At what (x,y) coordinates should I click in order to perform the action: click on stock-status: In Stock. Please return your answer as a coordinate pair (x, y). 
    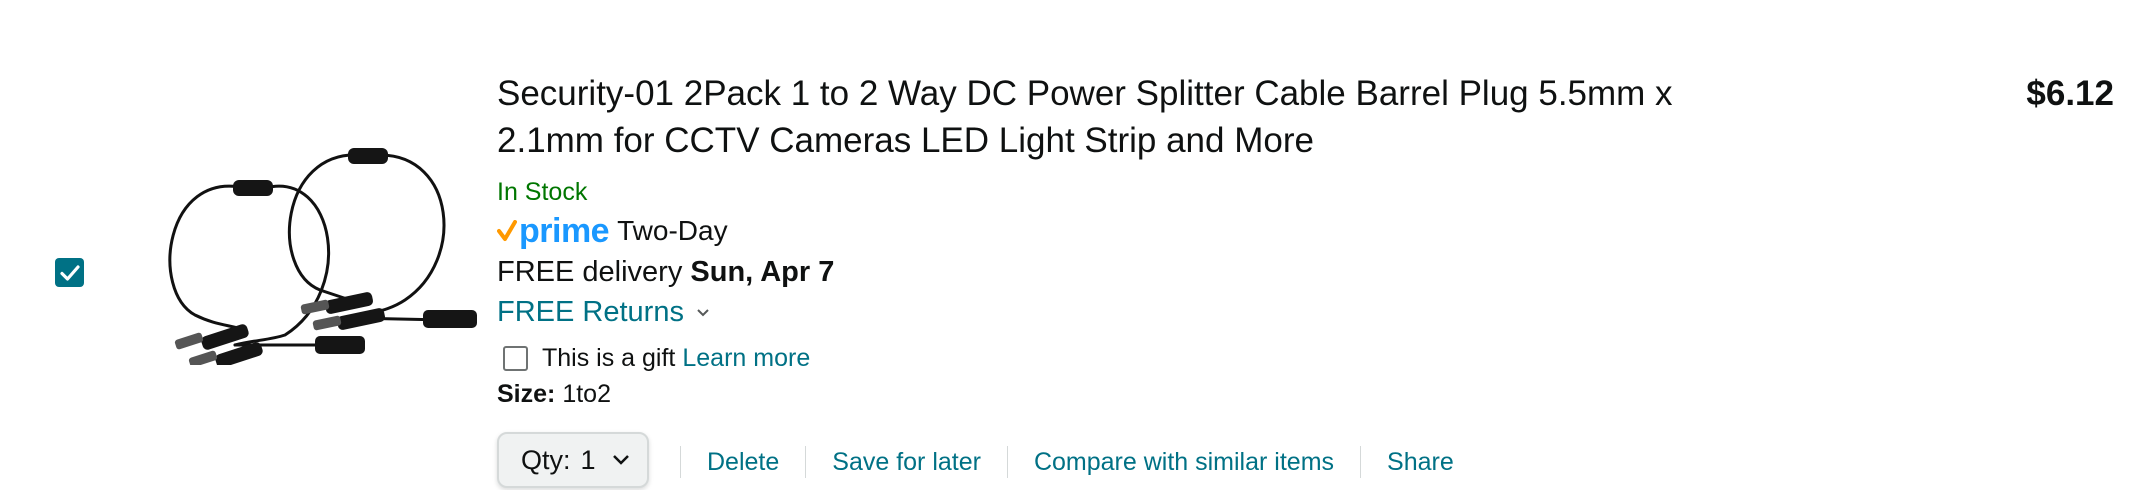
    Looking at the image, I should click on (542, 192).